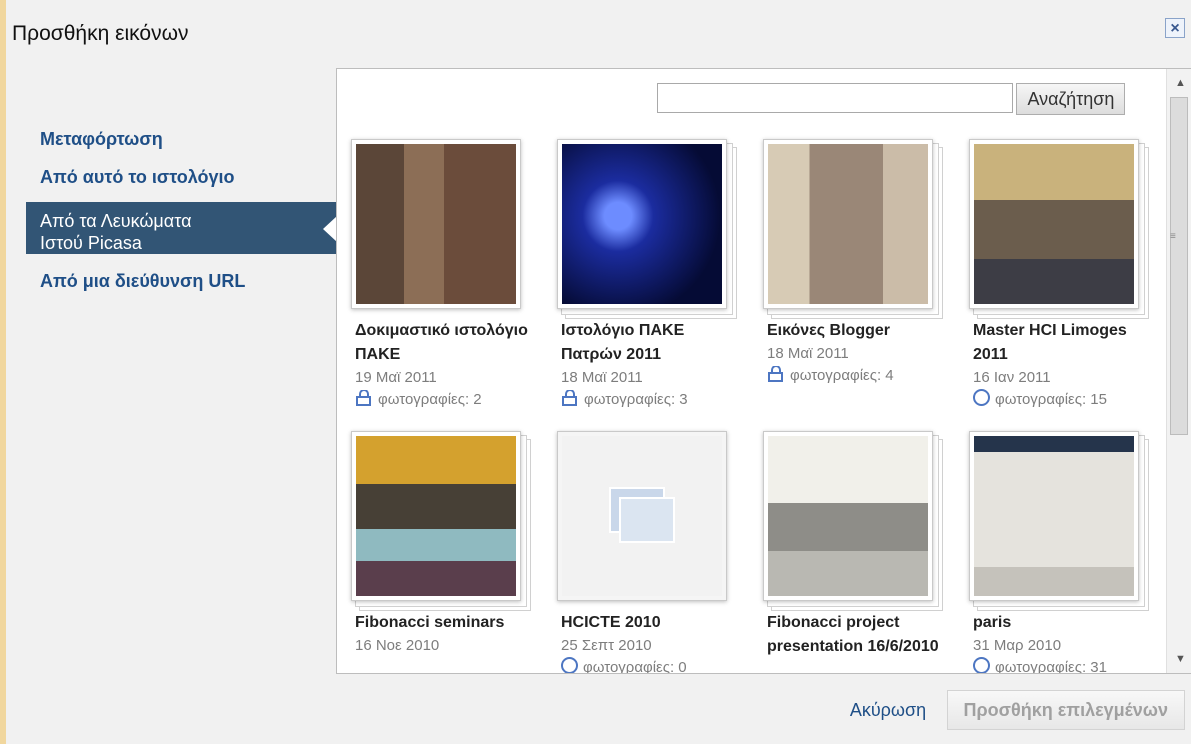 Image resolution: width=1191 pixels, height=744 pixels. I want to click on cancel-link: Ακύρωση, so click(888, 710).